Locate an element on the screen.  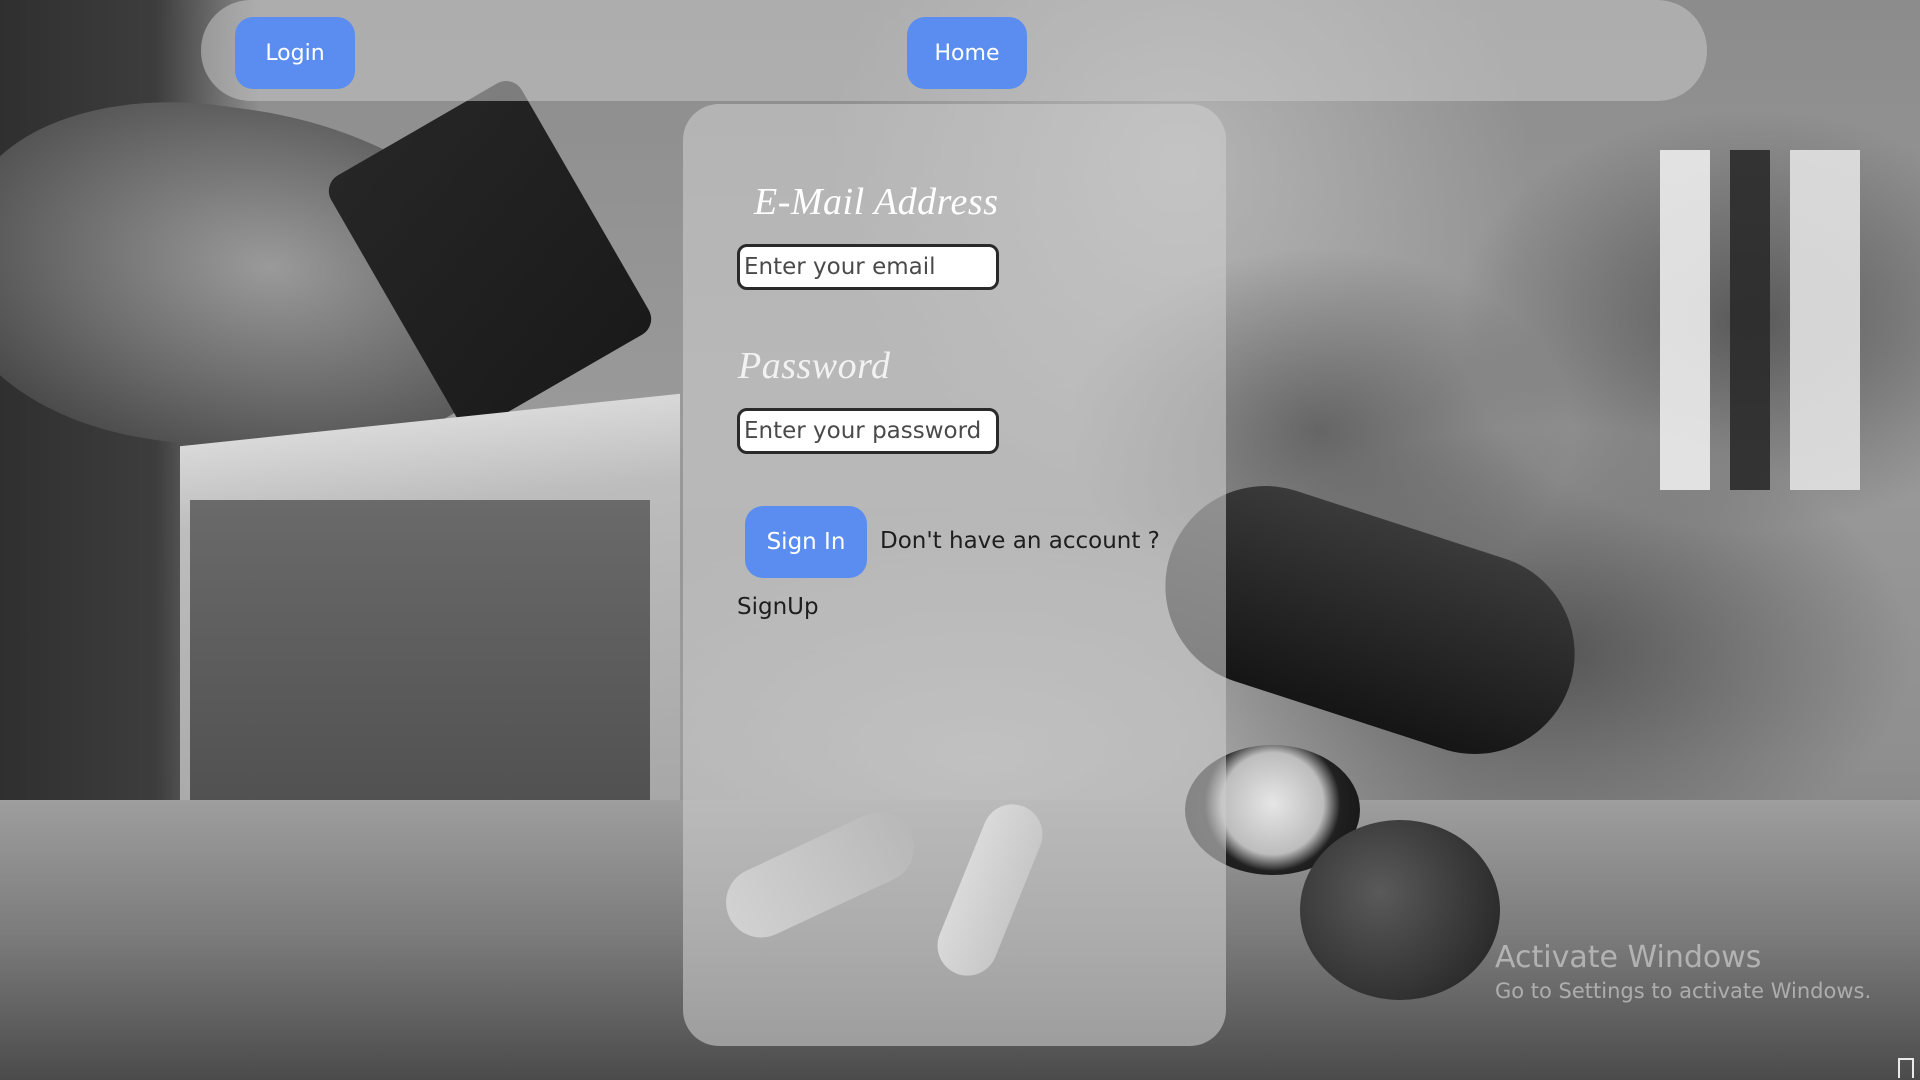
signup-link: SignUp is located at coordinates (778, 607).